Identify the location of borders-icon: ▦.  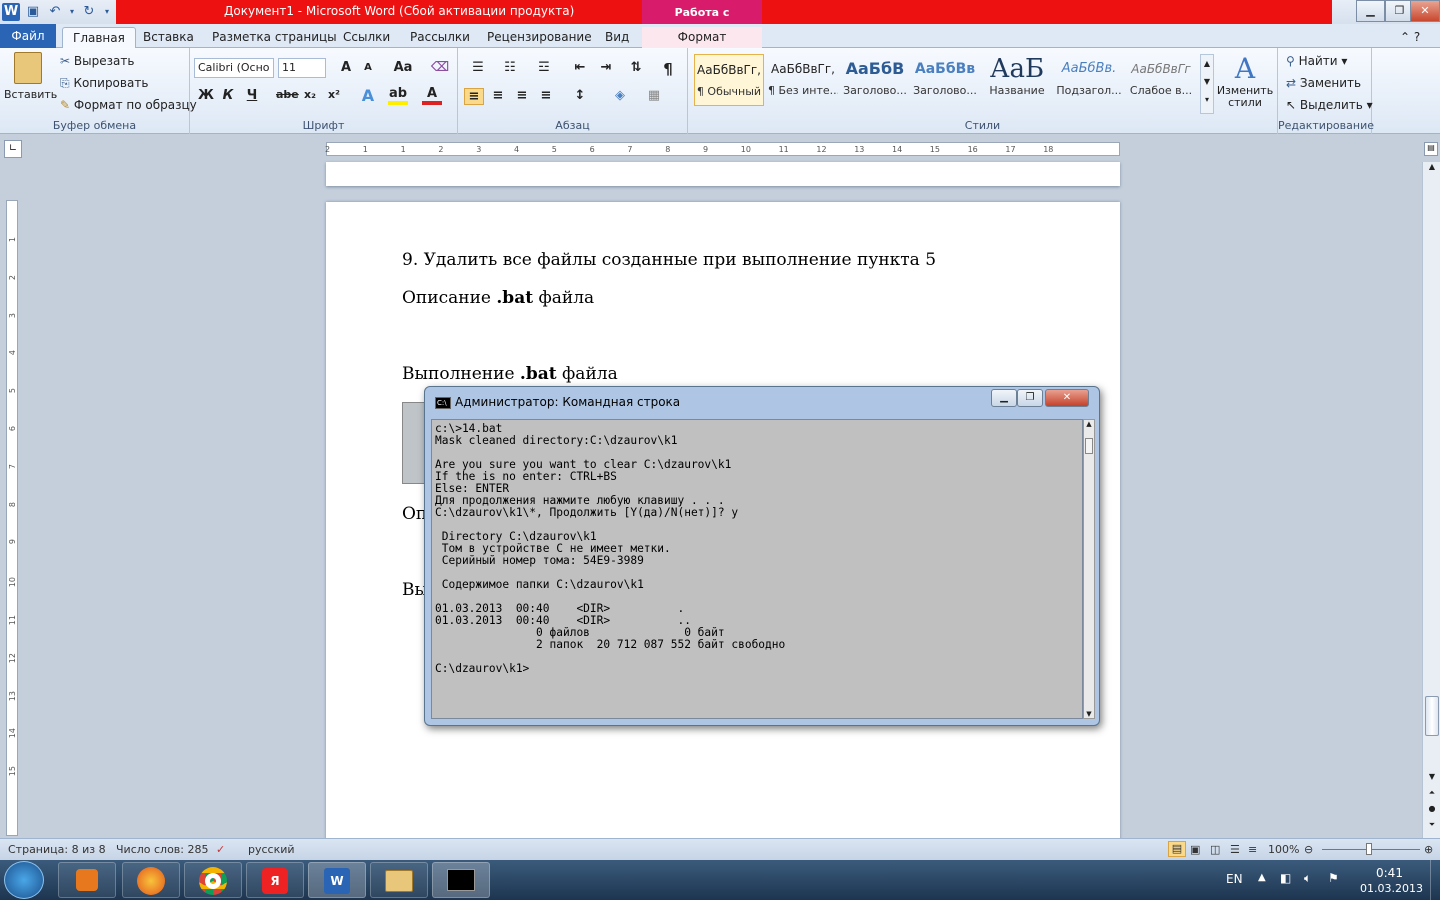
(654, 95).